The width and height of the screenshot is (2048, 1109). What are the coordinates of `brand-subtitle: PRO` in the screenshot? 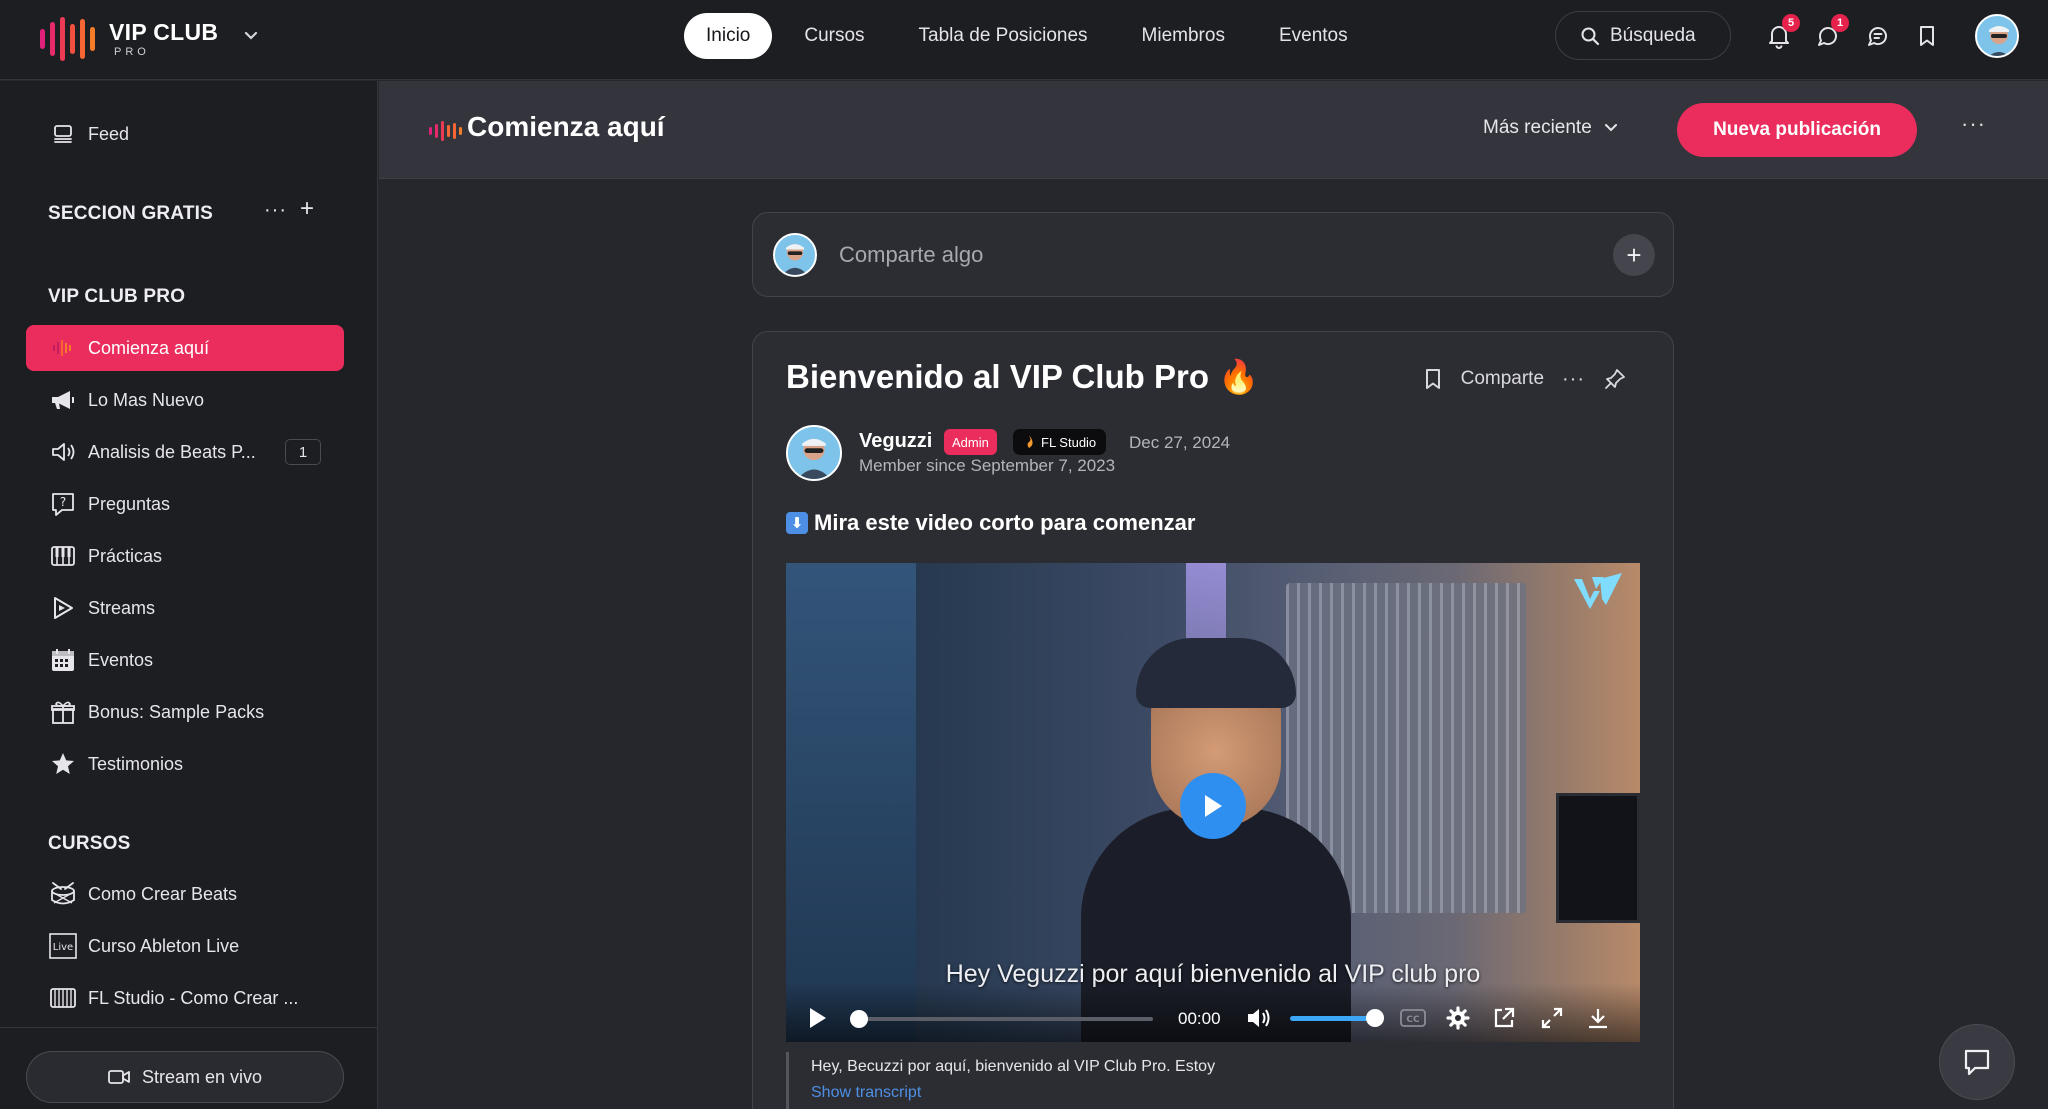 It's located at (132, 51).